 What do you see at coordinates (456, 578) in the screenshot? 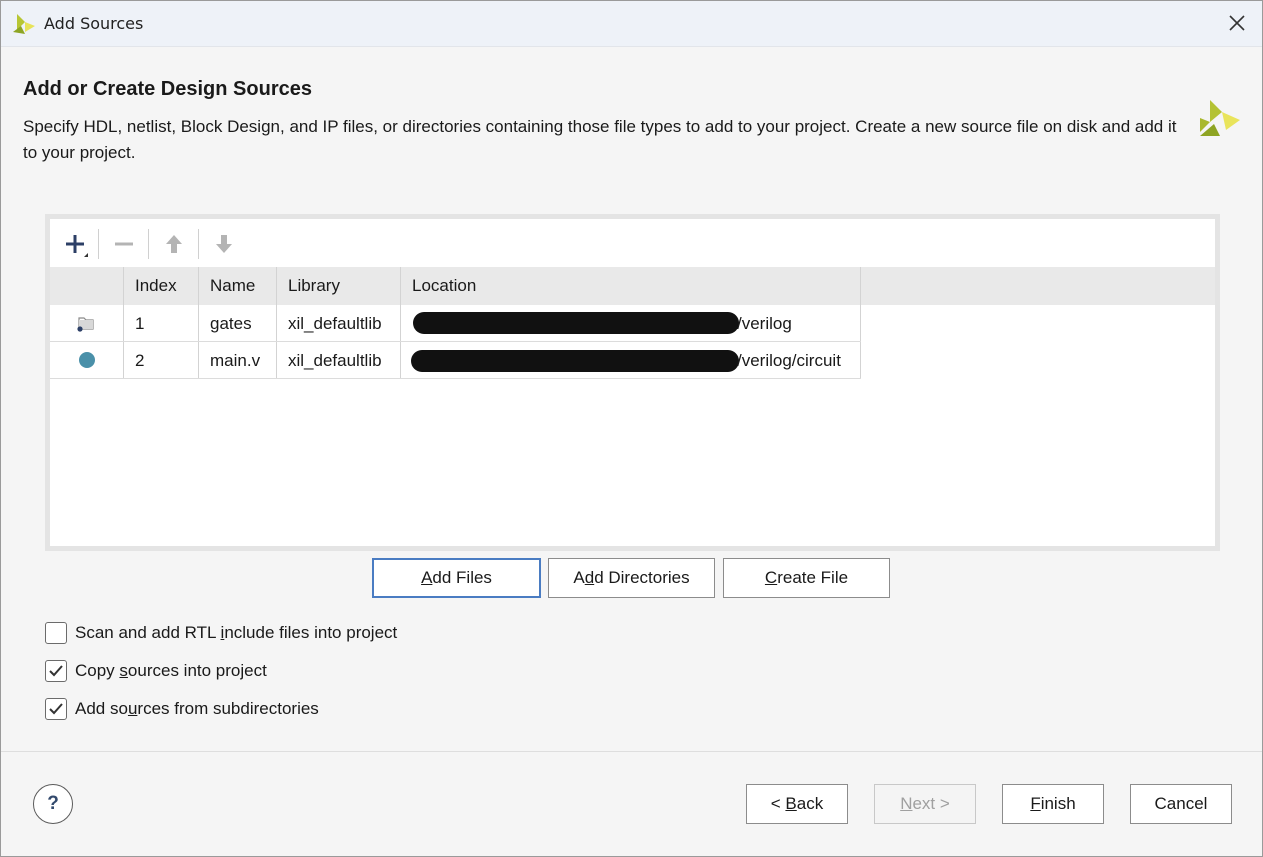
I see `add-files-button: Add Files` at bounding box center [456, 578].